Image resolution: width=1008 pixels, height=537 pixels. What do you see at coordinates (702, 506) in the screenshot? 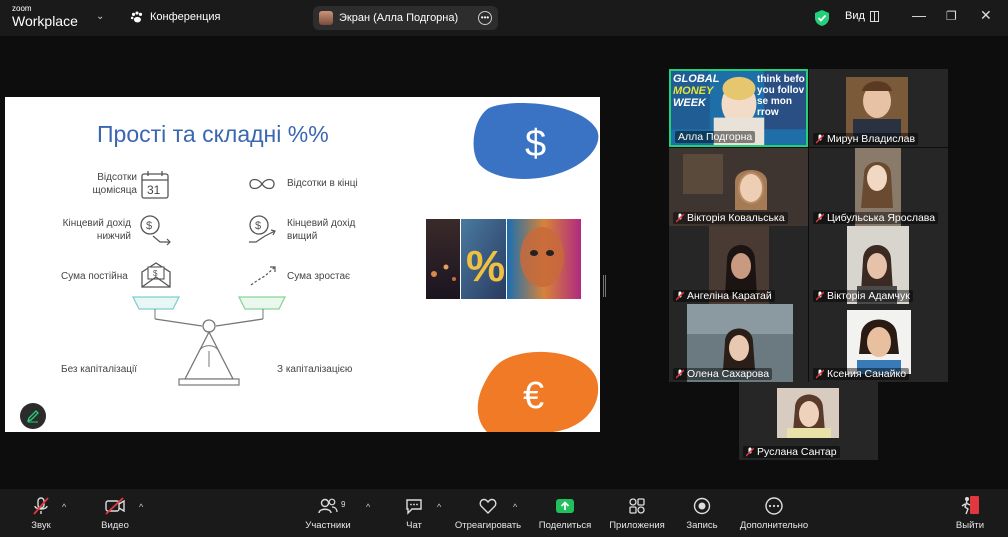
I see `record-icon` at bounding box center [702, 506].